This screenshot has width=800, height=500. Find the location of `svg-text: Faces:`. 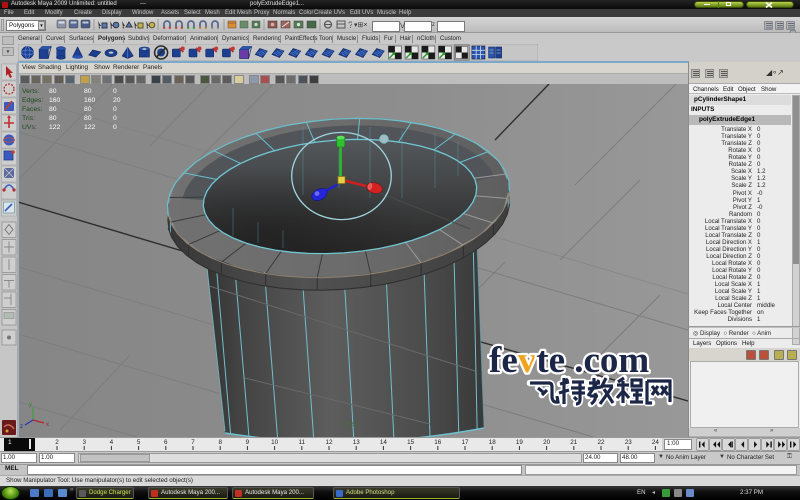

svg-text: Faces: is located at coordinates (32, 109).